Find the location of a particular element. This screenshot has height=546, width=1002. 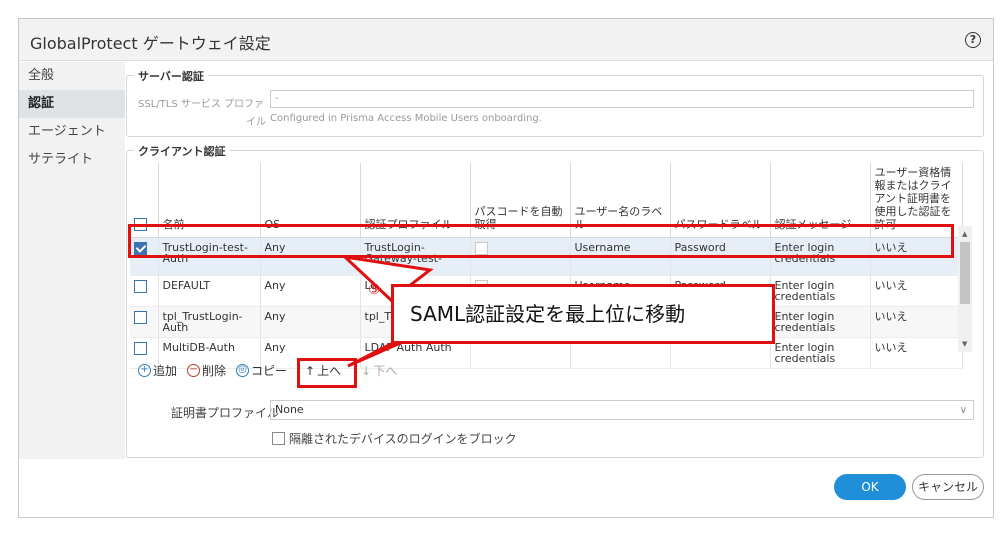

plus-circle-icon: + is located at coordinates (144, 370).